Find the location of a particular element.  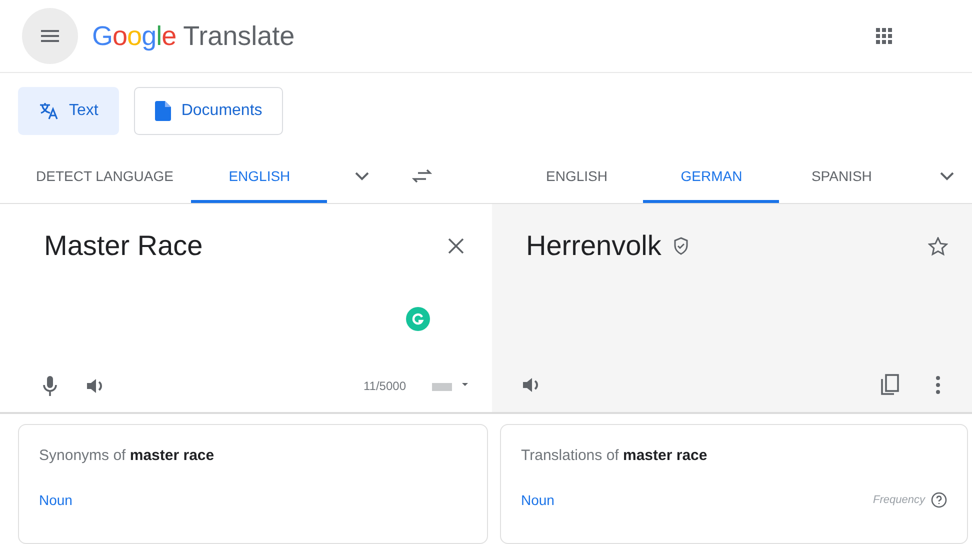

star-icon is located at coordinates (938, 246).